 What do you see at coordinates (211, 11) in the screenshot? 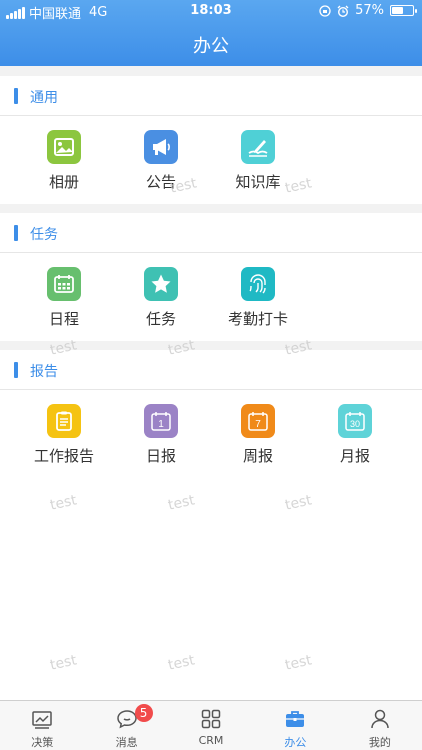
I see `status-bar: 中国联通 4G 18:03 57%` at bounding box center [211, 11].